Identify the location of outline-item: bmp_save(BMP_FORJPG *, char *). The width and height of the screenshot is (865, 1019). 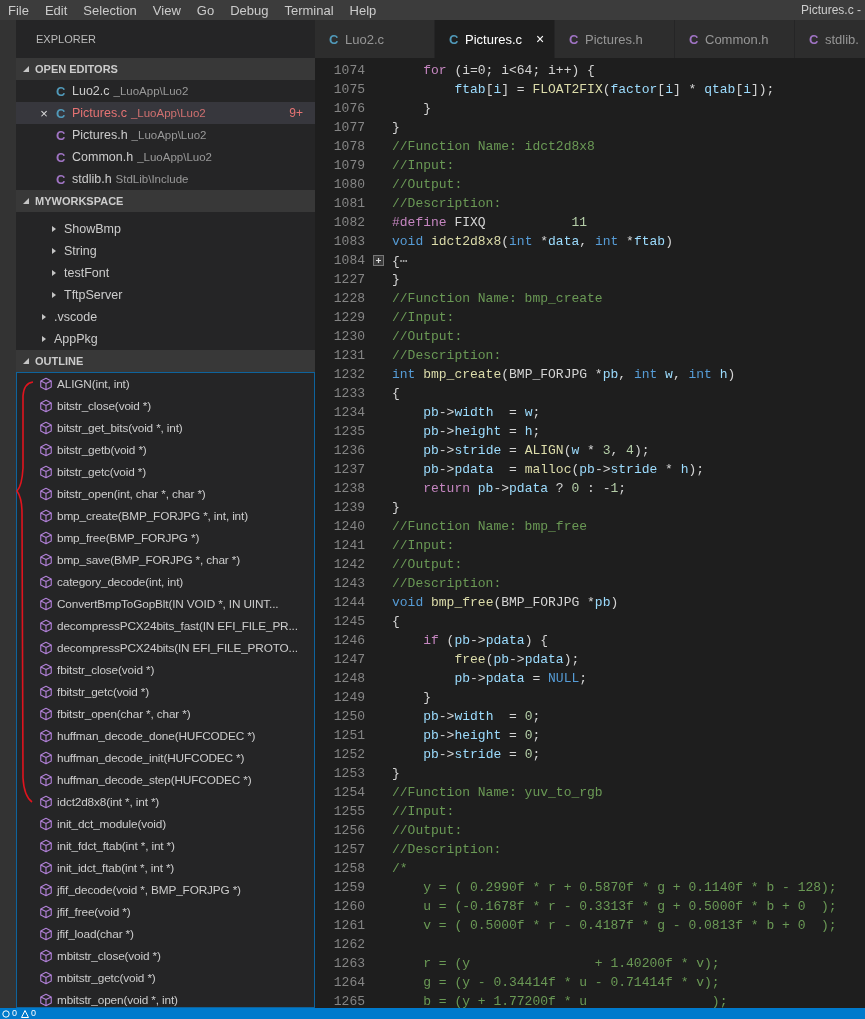
(165, 560).